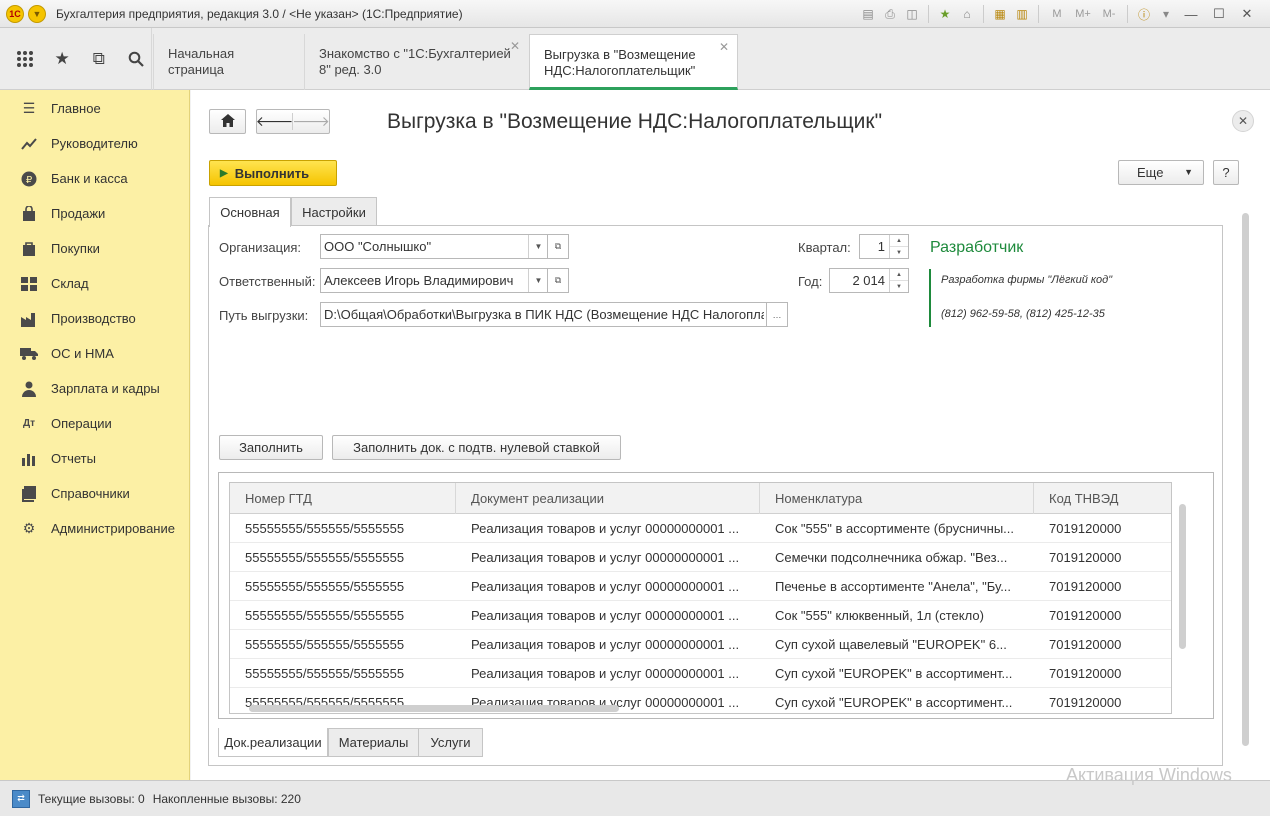 The image size is (1270, 816). What do you see at coordinates (608, 498) in the screenshot?
I see `column-header: Документ реализации` at bounding box center [608, 498].